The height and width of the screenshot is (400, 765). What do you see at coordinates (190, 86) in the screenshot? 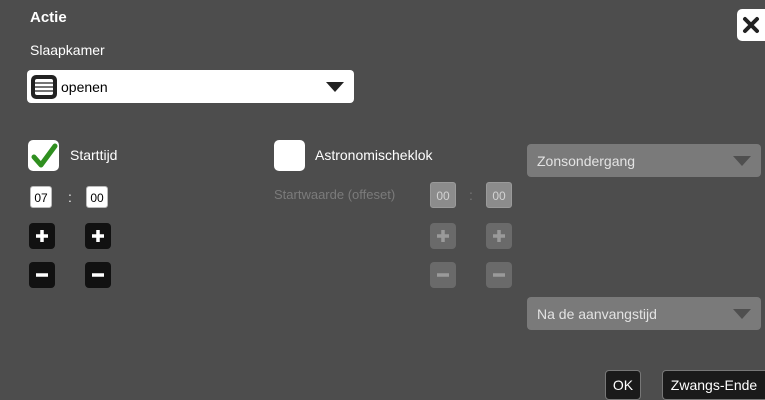
I see `action-select: openen` at bounding box center [190, 86].